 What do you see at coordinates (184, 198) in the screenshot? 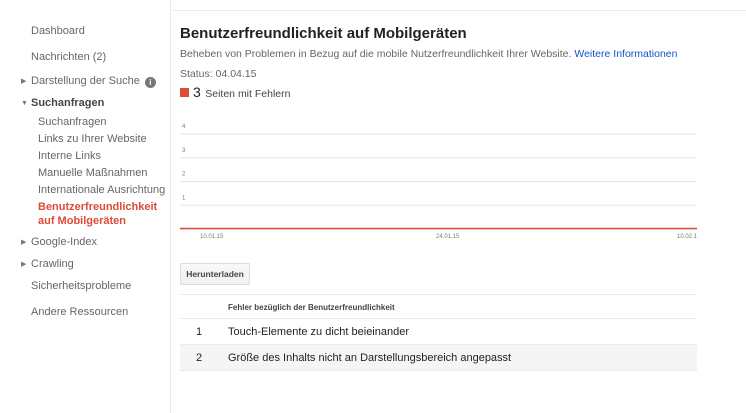
I see `y-tick-label: 1` at bounding box center [184, 198].